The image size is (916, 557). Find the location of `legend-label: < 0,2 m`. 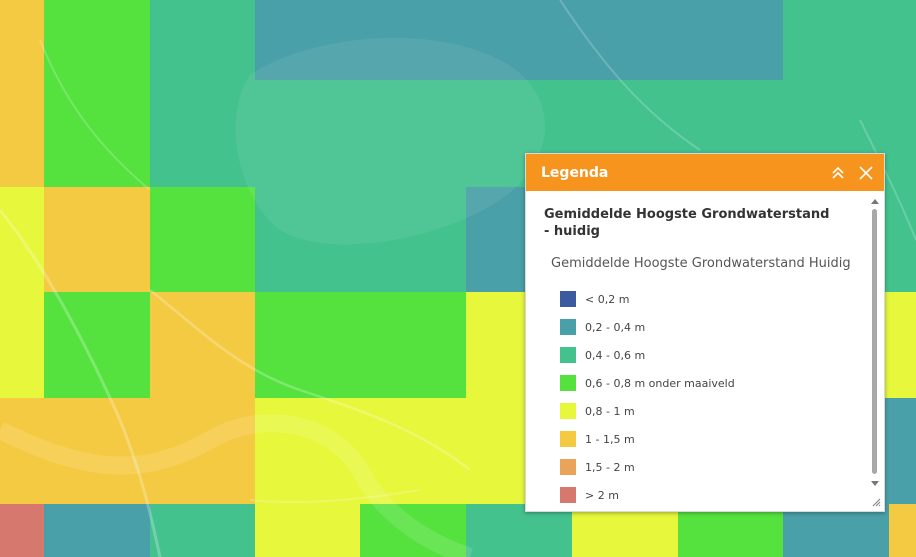

legend-label: < 0,2 m is located at coordinates (607, 299).